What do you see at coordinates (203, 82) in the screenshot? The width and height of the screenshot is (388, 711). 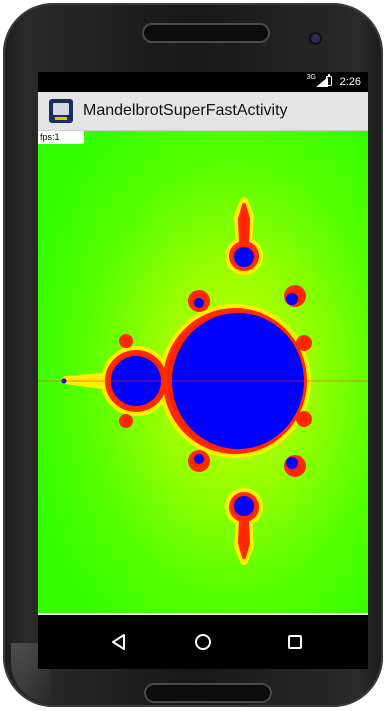 I see `status-bar: 3G 2:26` at bounding box center [203, 82].